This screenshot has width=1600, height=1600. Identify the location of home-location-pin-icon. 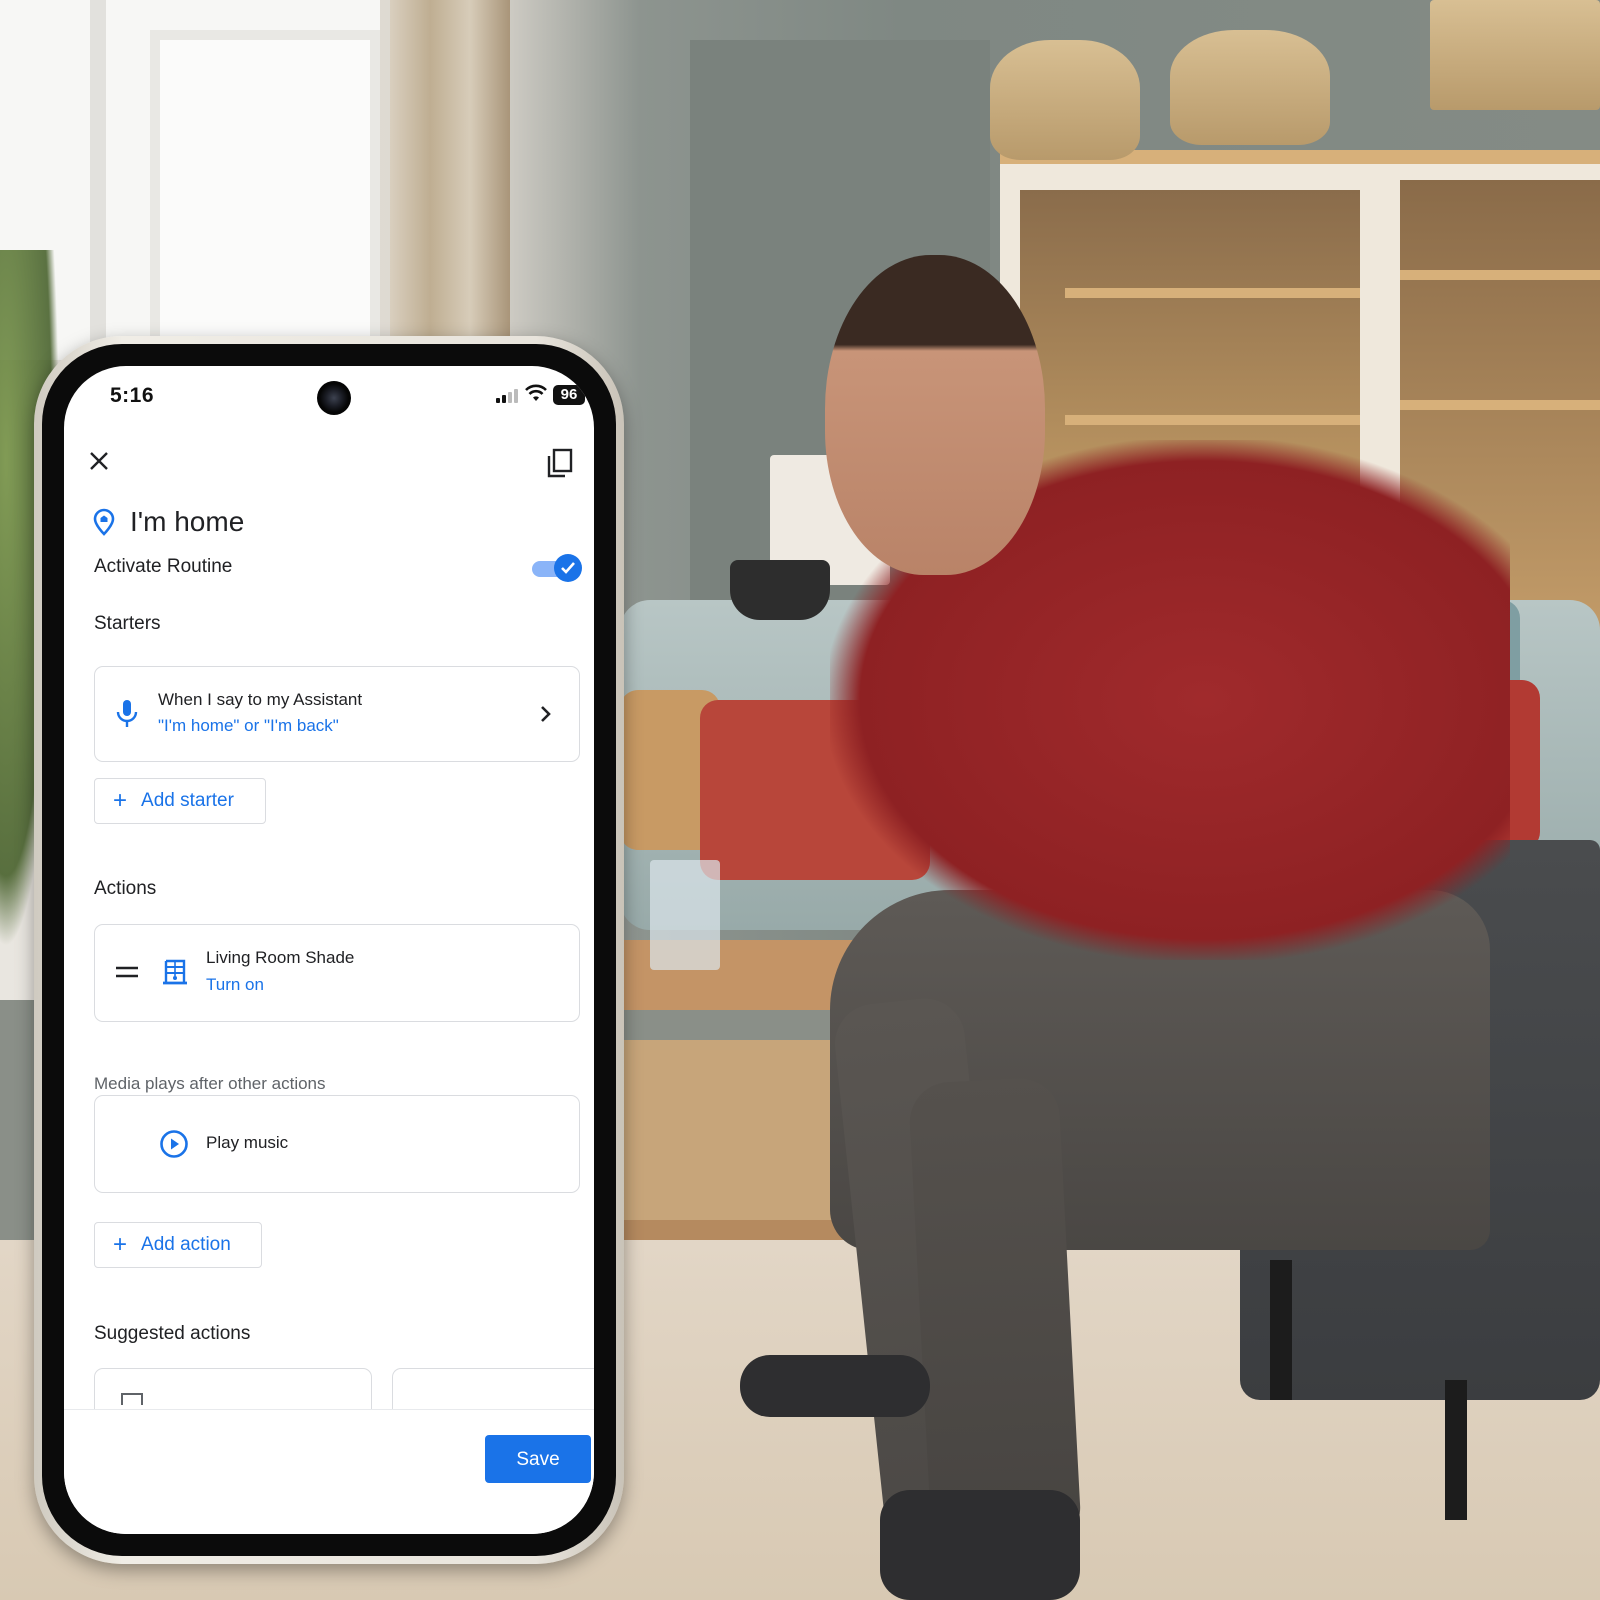
(104, 522).